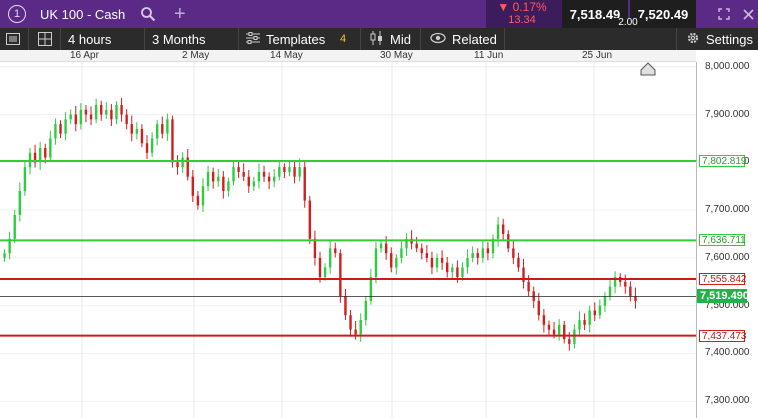  What do you see at coordinates (182, 14) in the screenshot?
I see `plus-icon: +` at bounding box center [182, 14].